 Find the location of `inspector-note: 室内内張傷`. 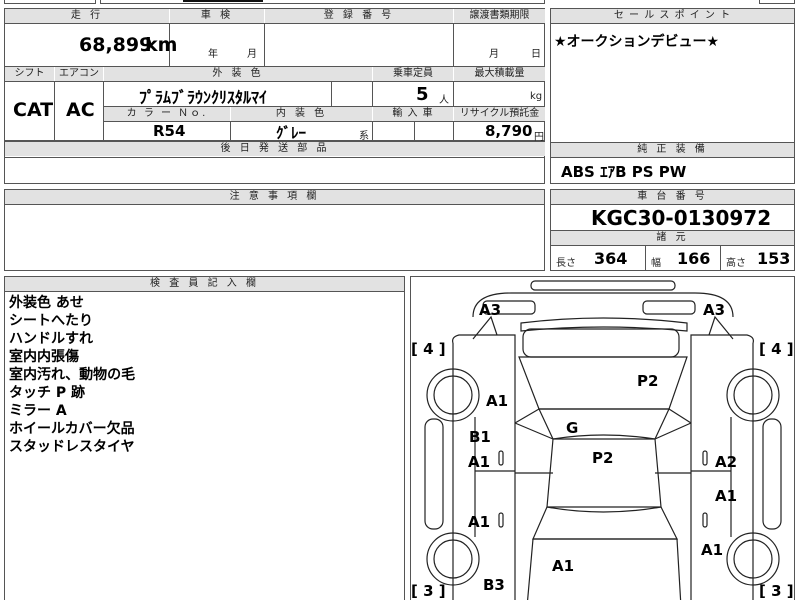

inspector-note: 室内内張傷 is located at coordinates (44, 357).